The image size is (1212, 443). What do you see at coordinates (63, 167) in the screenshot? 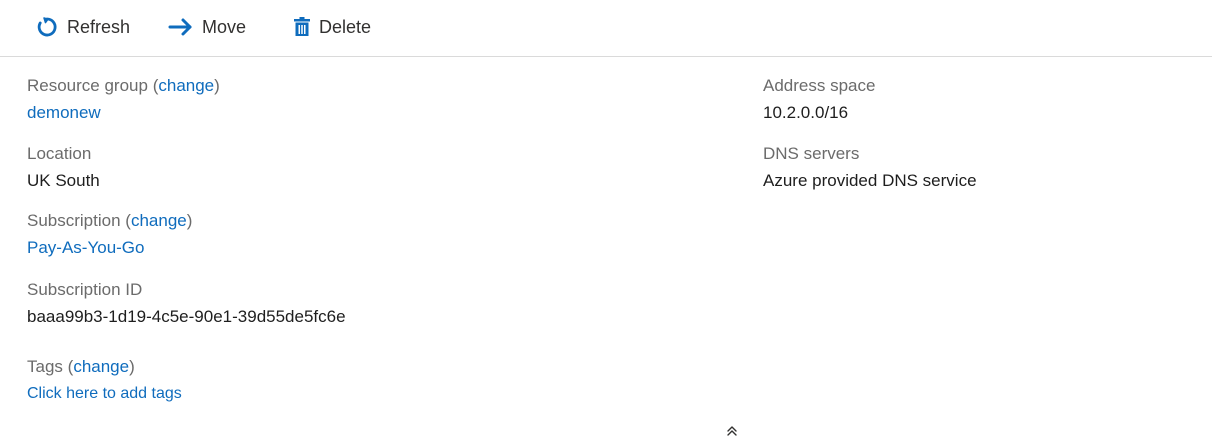
I see `location-field: Location UK South` at bounding box center [63, 167].